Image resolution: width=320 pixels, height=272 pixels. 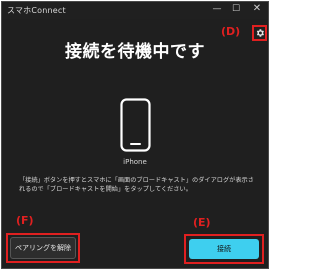 I want to click on page-title: 接続を待機中です, so click(x=135, y=52).